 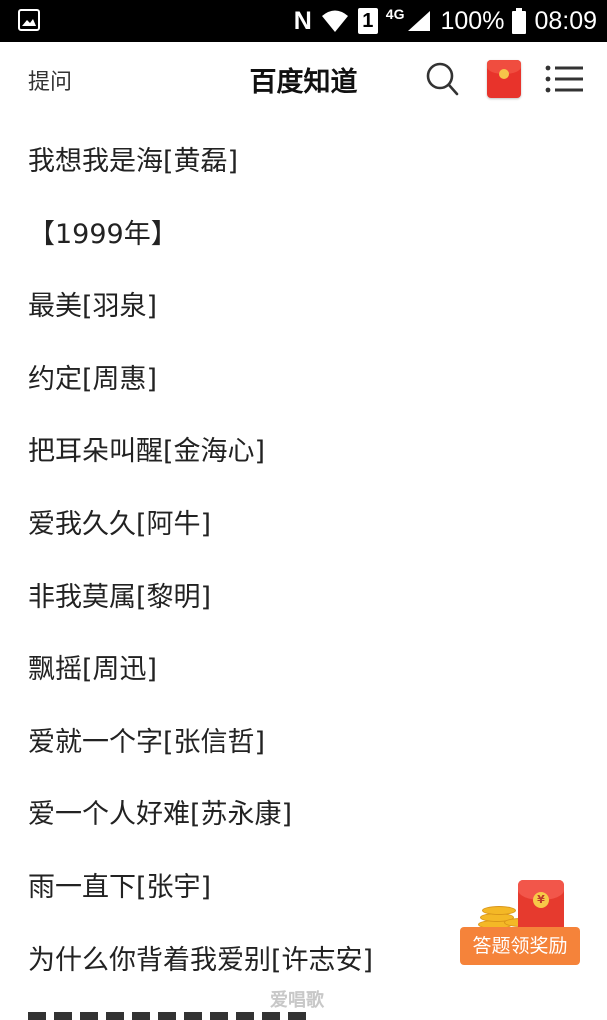 I want to click on wifi-icon, so click(x=334, y=21).